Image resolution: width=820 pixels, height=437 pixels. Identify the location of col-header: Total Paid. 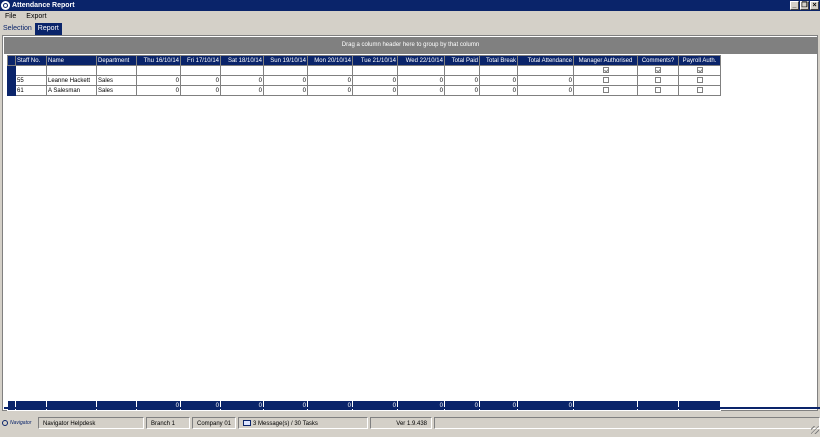
(462, 60).